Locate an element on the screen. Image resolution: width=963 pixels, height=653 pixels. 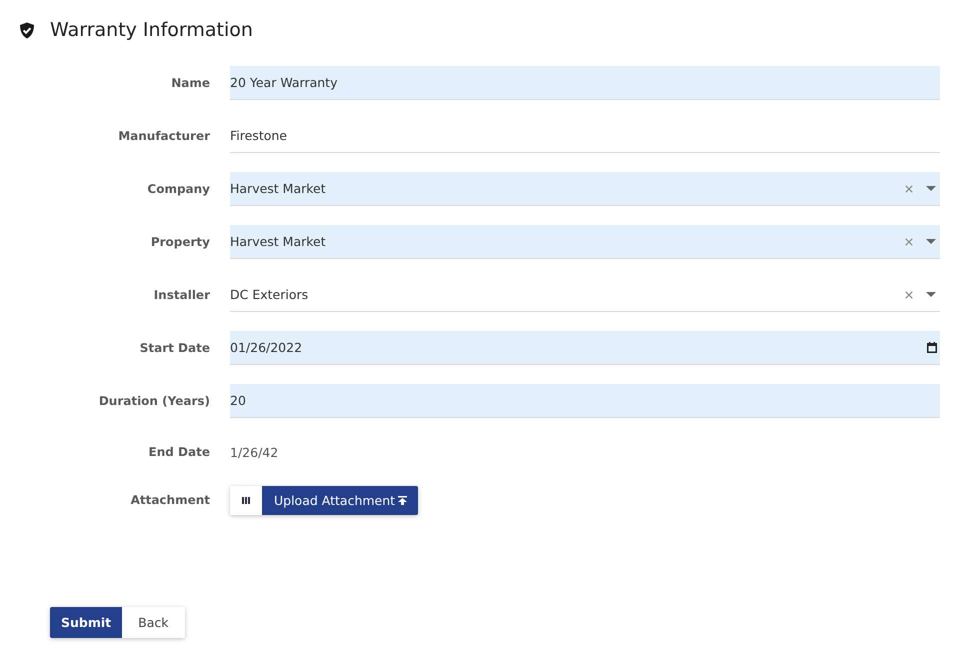
file-button is located at coordinates (246, 500).